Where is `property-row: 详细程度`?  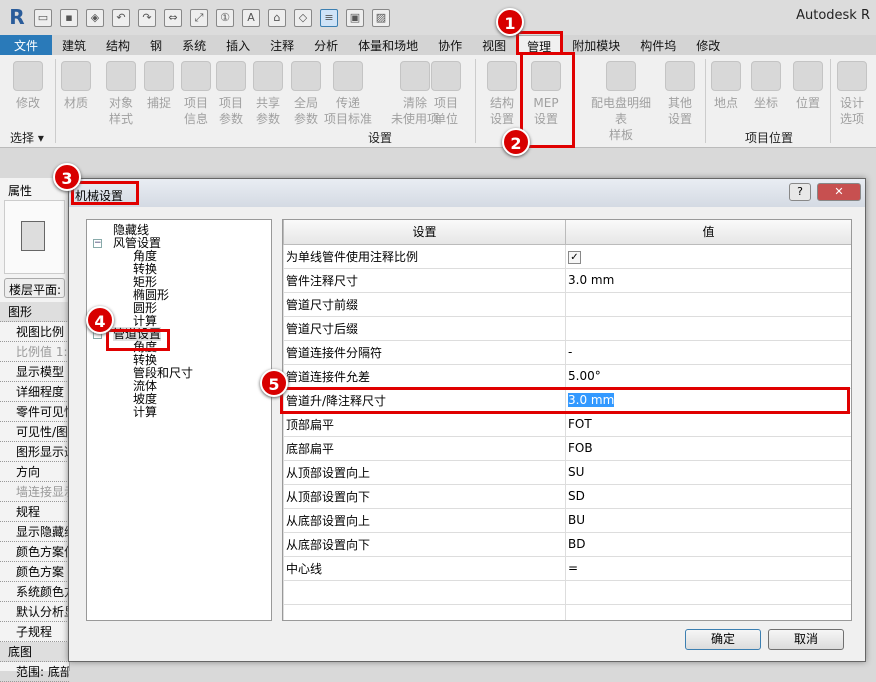
property-row: 详细程度 is located at coordinates (34, 392).